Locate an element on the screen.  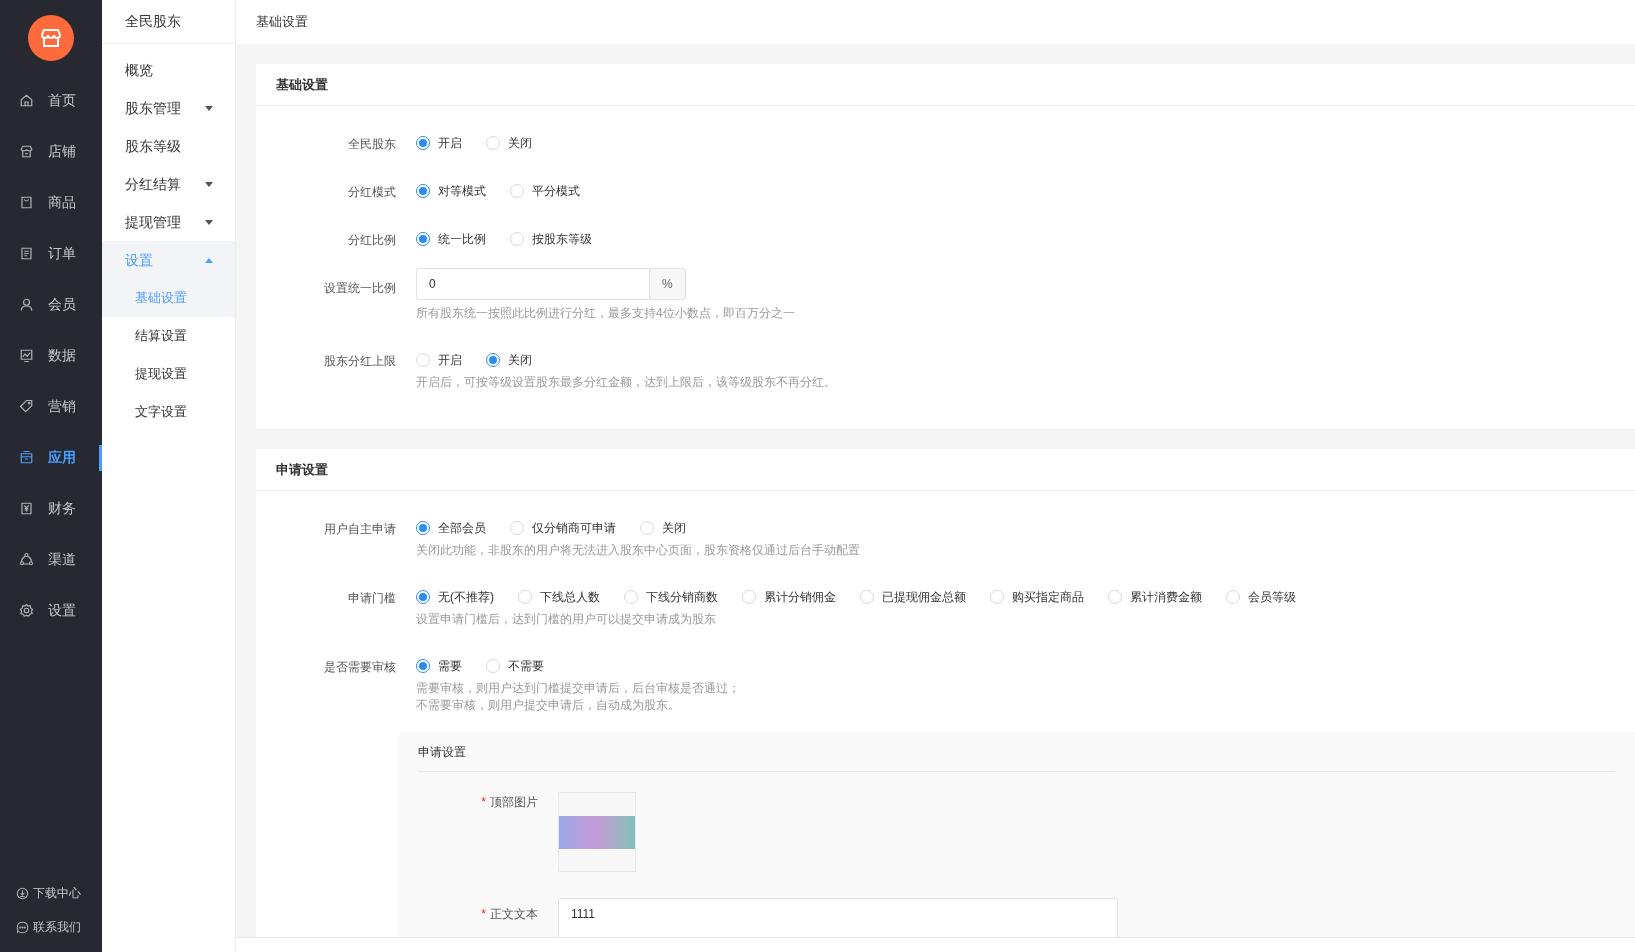
nav-item: 会员 is located at coordinates (51, 304).